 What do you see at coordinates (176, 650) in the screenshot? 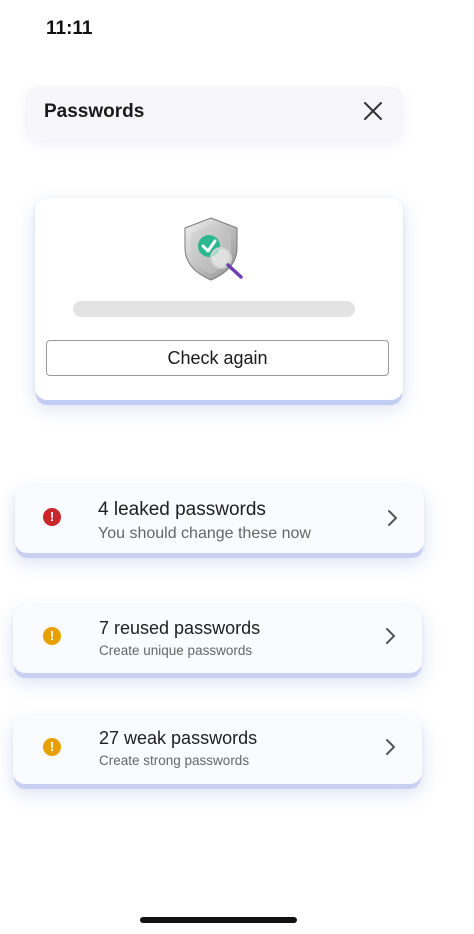
I see `issue-subtitle: Create unique passwords` at bounding box center [176, 650].